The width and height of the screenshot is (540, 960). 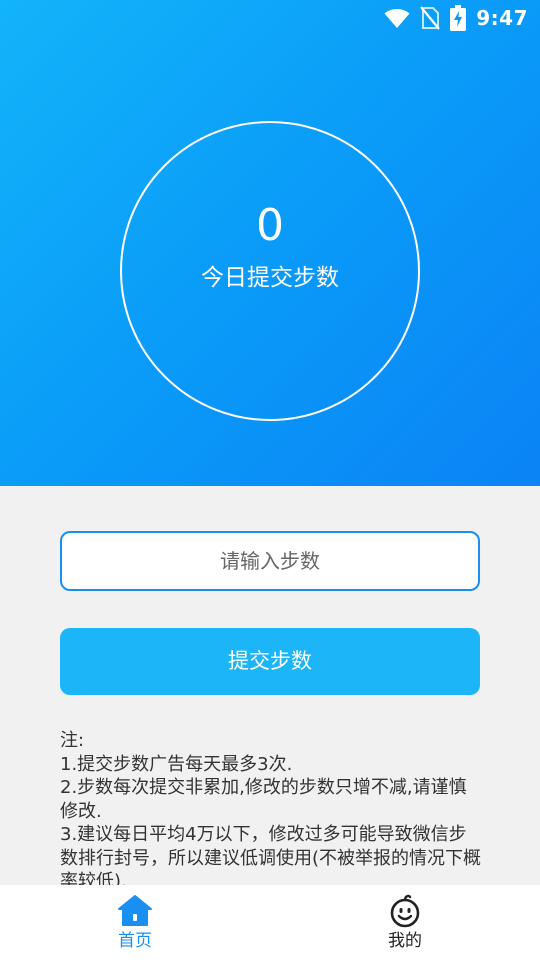 What do you see at coordinates (270, 18) in the screenshot?
I see `status-bar: 9:47` at bounding box center [270, 18].